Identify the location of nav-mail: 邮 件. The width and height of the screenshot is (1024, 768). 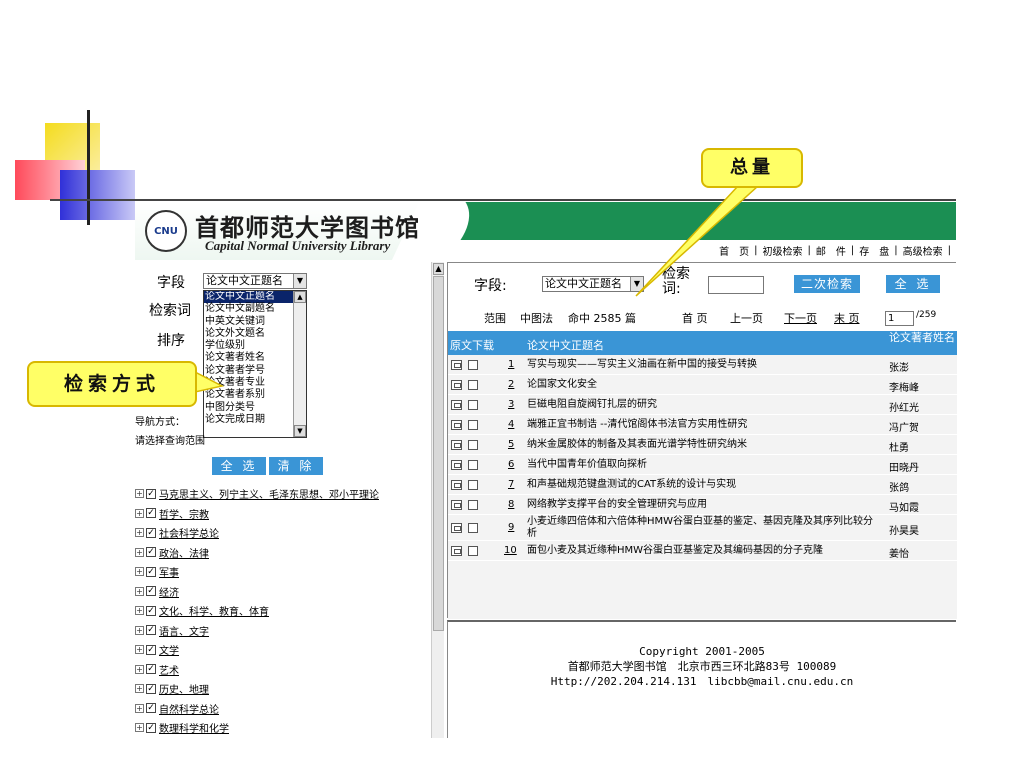
(831, 250).